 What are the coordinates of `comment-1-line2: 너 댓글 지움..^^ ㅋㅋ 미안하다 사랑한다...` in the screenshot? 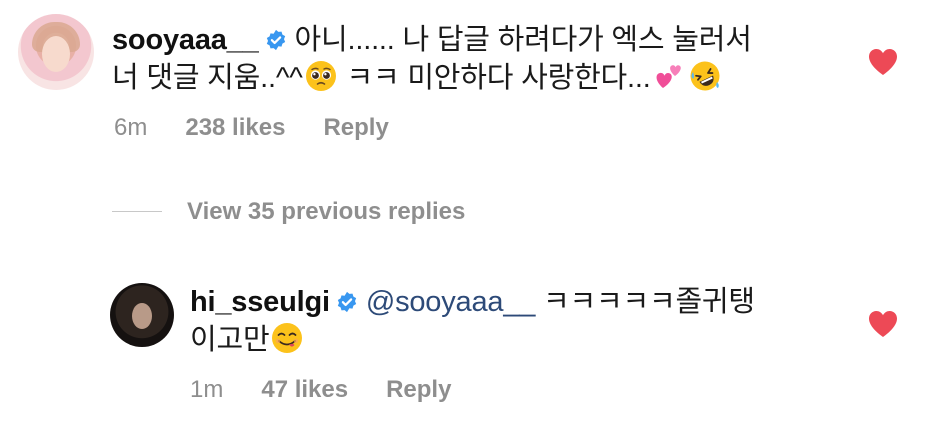 It's located at (417, 78).